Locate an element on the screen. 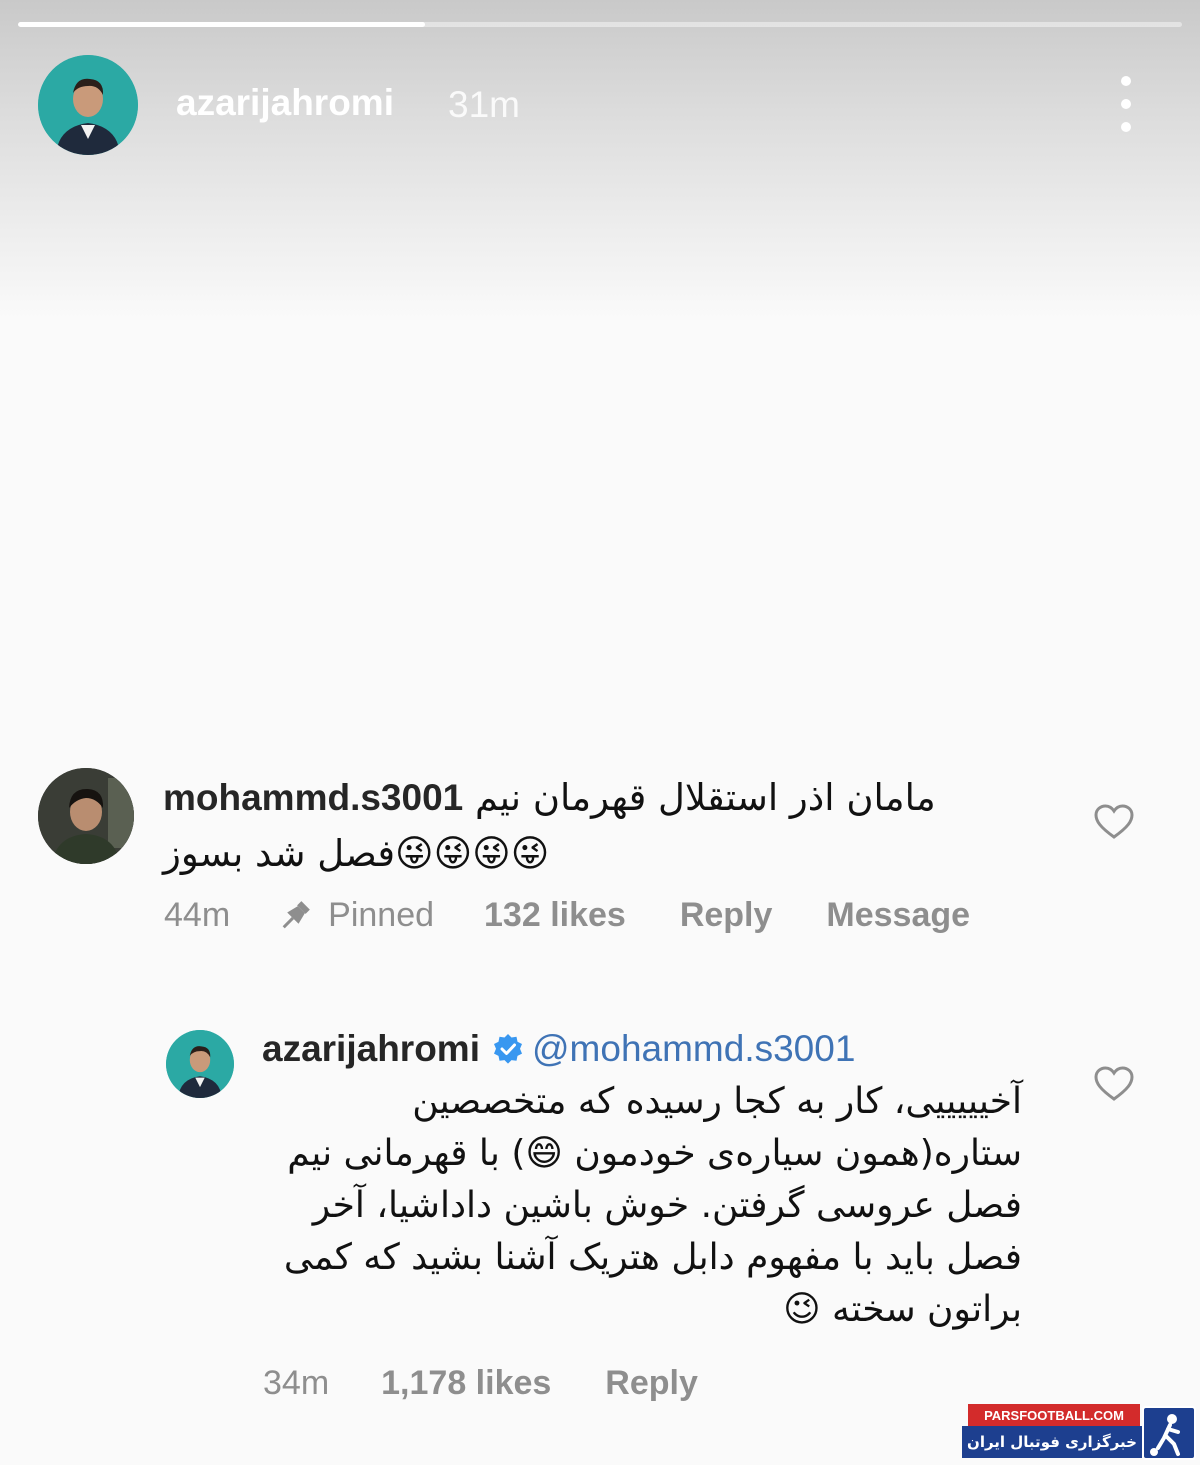 The width and height of the screenshot is (1200, 1465). reply-header: azarijahromi @mohammd.s3001 is located at coordinates (558, 1049).